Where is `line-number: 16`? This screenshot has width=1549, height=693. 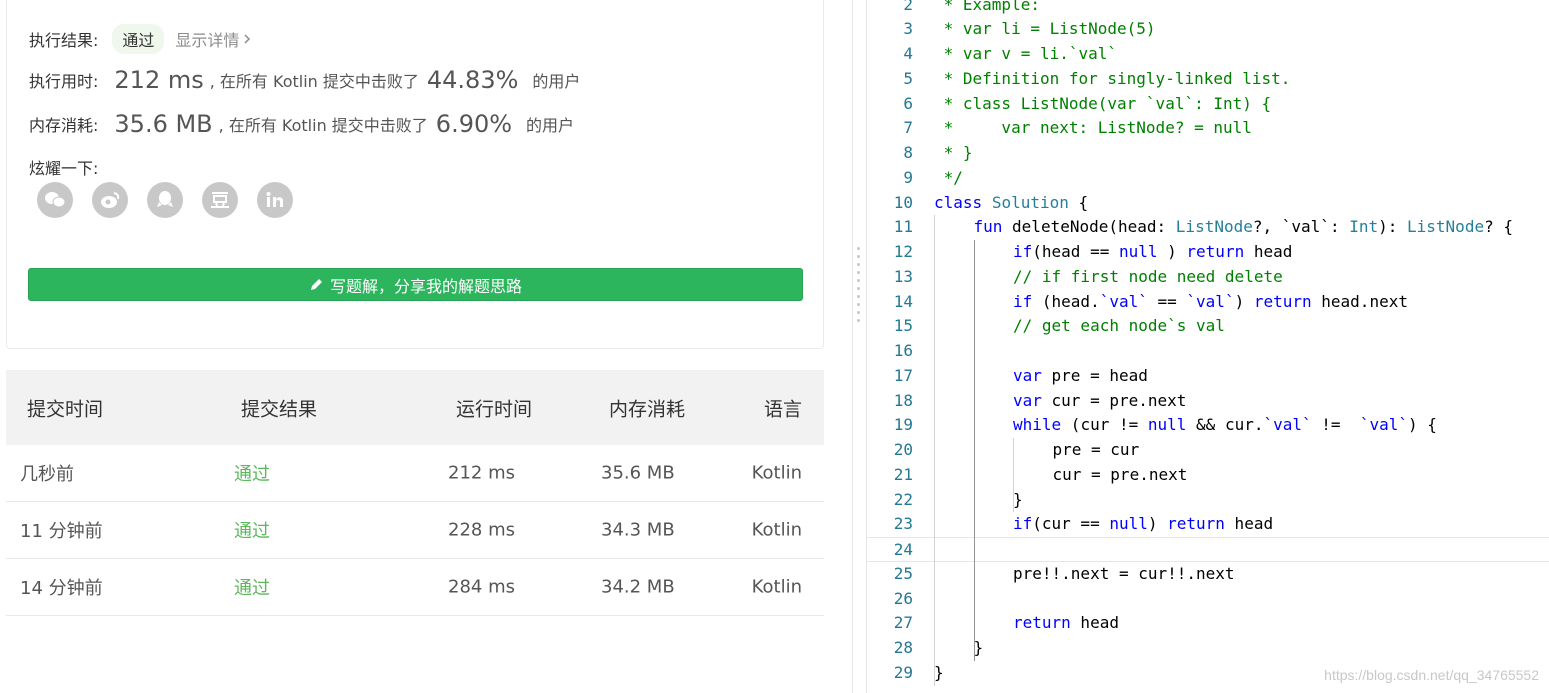 line-number: 16 is located at coordinates (903, 350).